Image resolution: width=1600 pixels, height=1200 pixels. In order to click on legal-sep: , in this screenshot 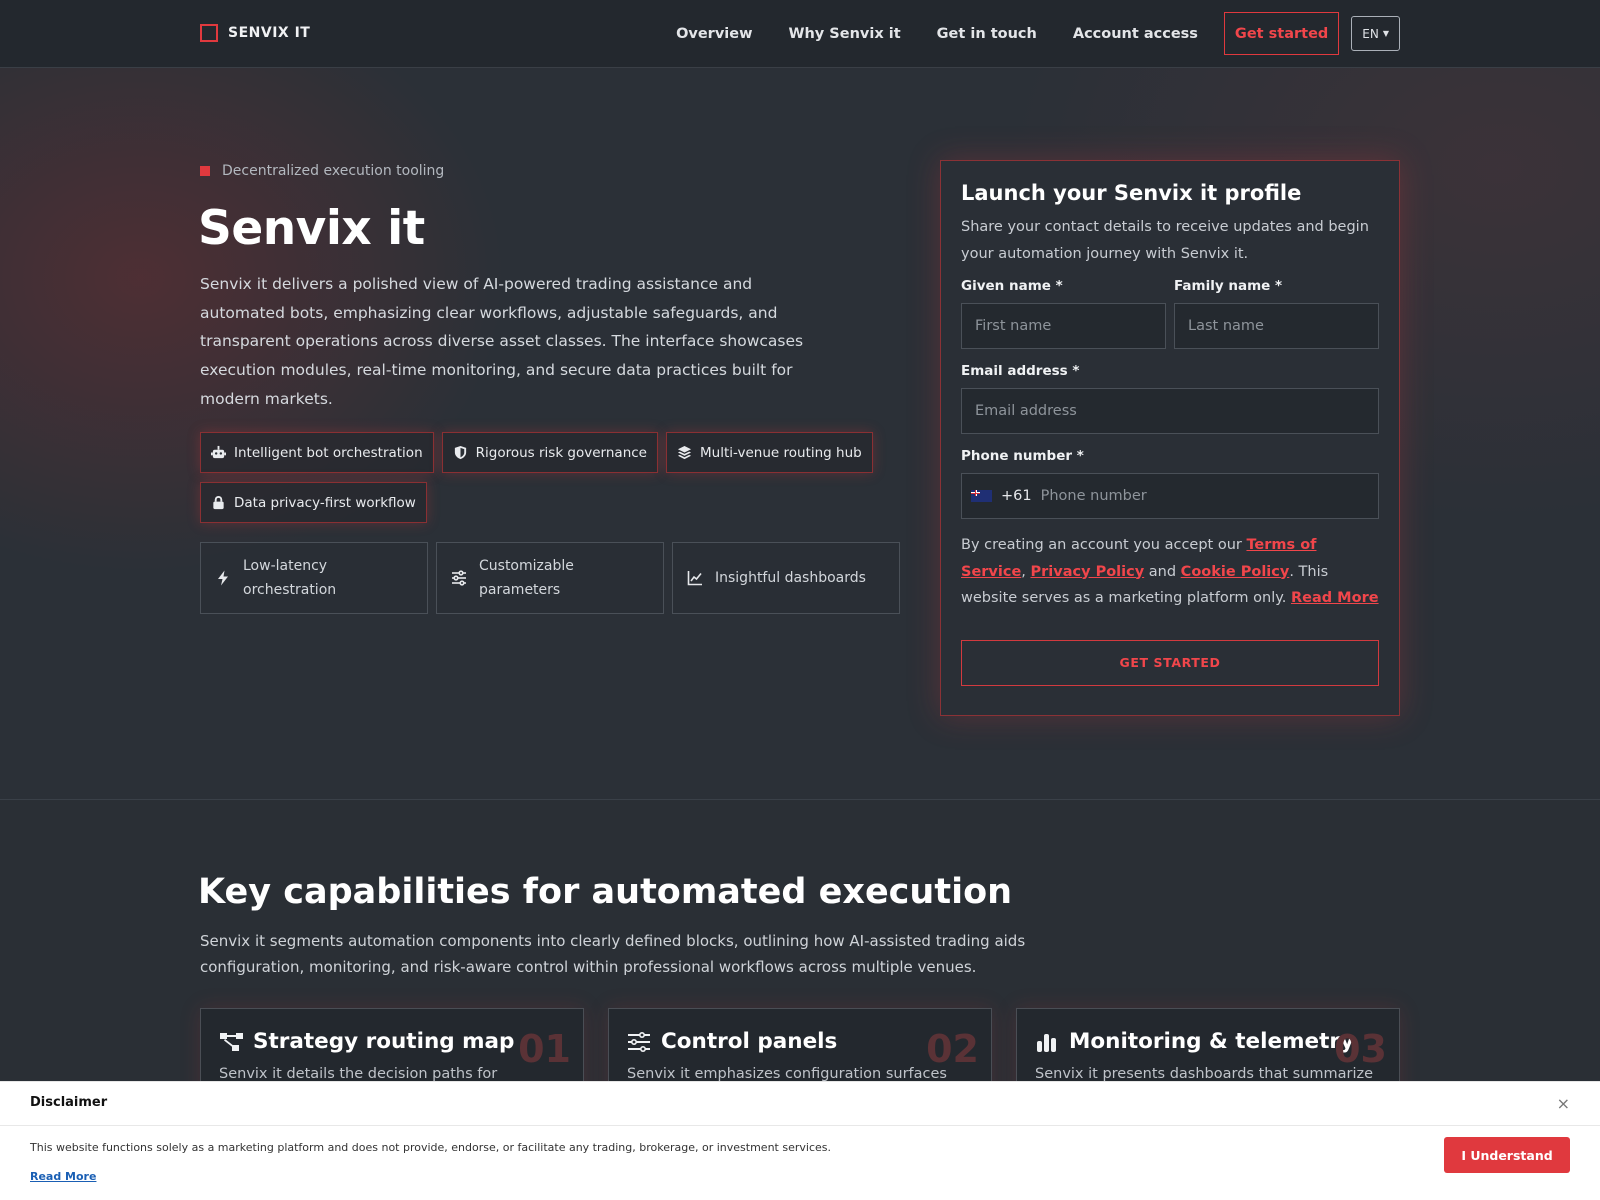, I will do `click(1023, 571)`.